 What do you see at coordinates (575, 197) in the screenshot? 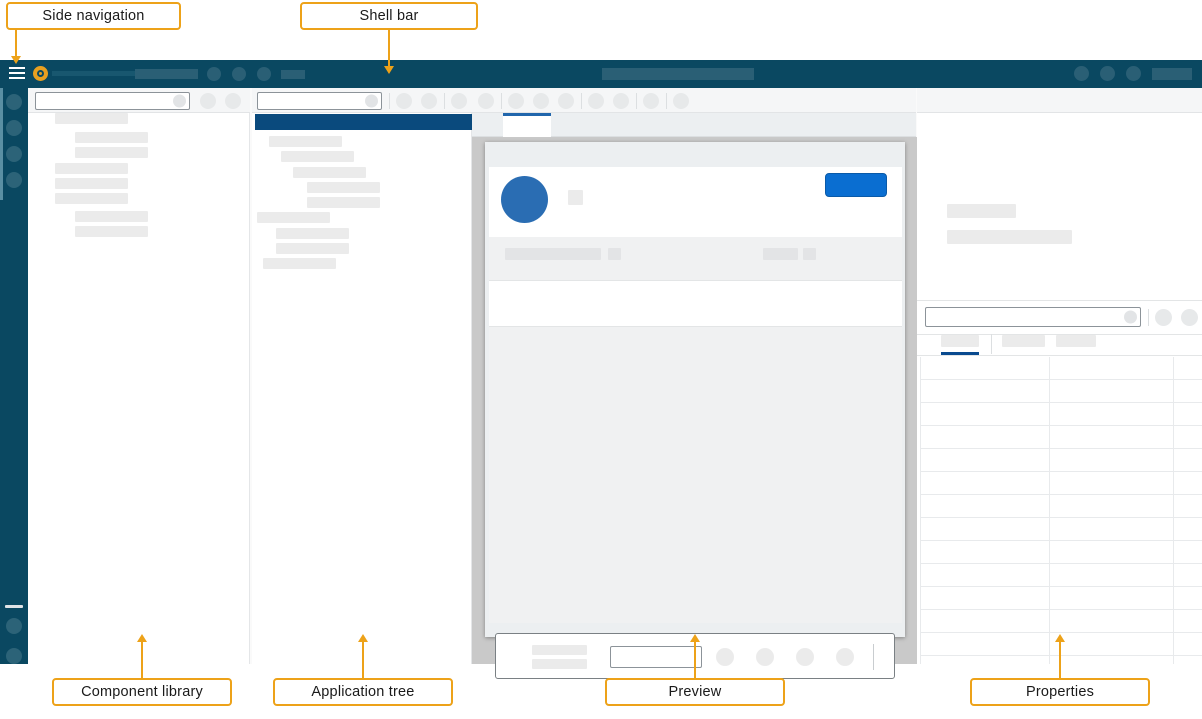
I see `preview-card-title` at bounding box center [575, 197].